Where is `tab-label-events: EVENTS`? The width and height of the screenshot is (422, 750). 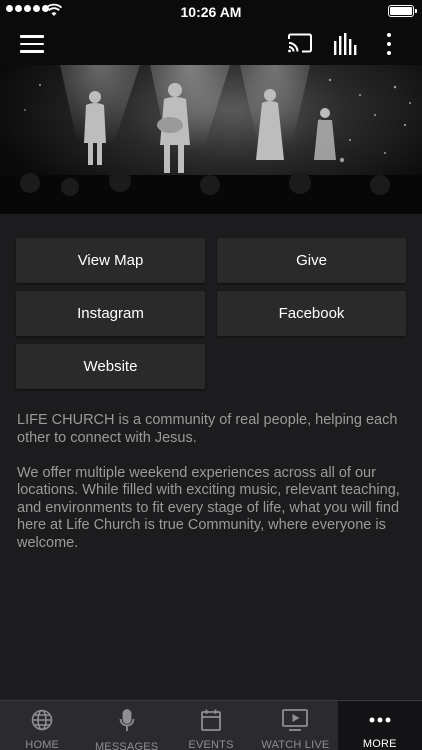
tab-label-events: EVENTS is located at coordinates (211, 744).